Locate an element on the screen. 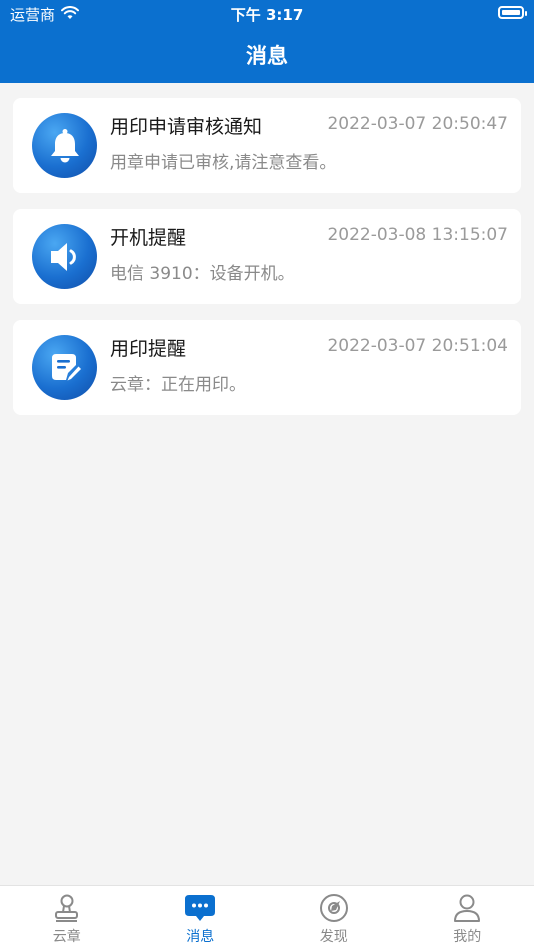  message-time: 2022-03-07 20:51:04 is located at coordinates (417, 346).